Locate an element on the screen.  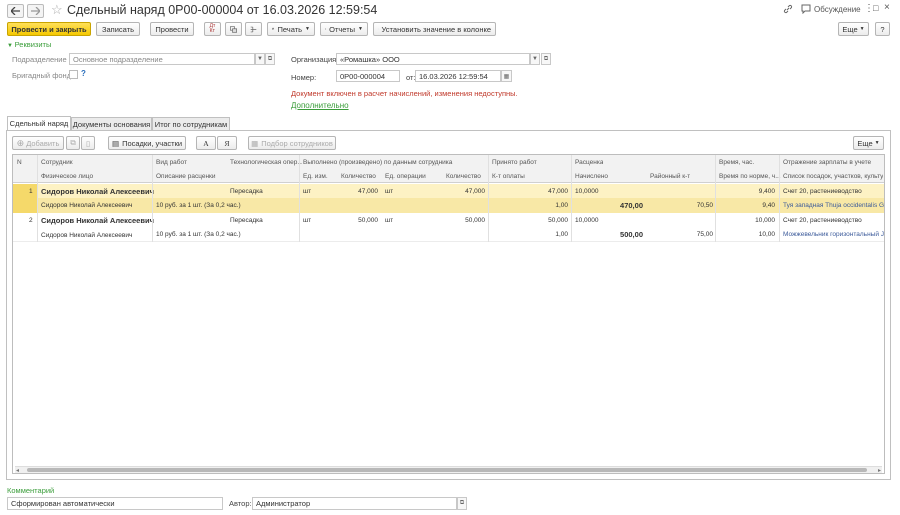
col-op-quantity: Количество is located at coordinates (463, 176).